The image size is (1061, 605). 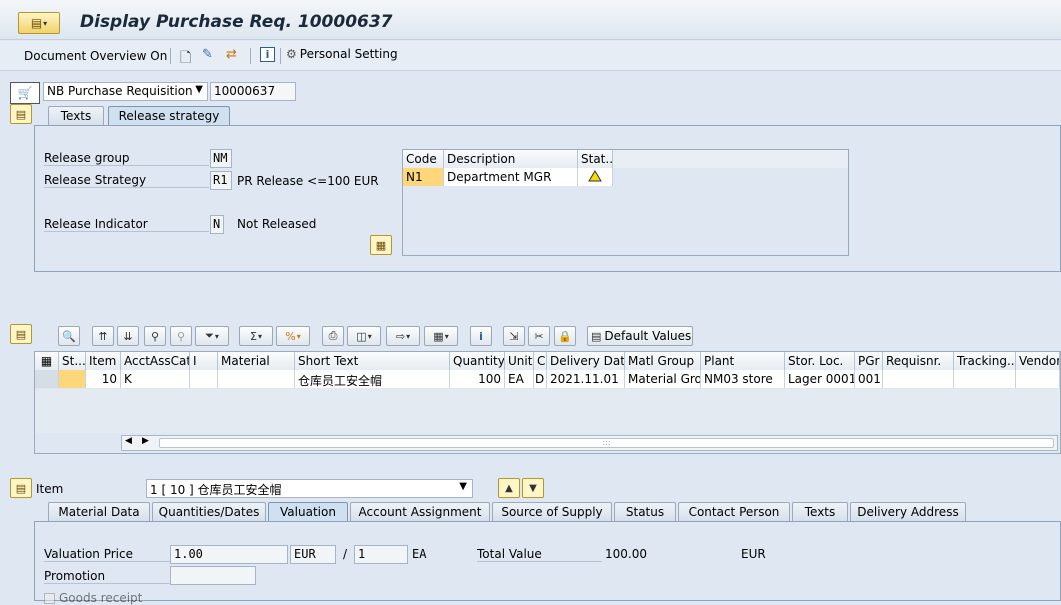 What do you see at coordinates (645, 511) in the screenshot?
I see `tab-status: Status` at bounding box center [645, 511].